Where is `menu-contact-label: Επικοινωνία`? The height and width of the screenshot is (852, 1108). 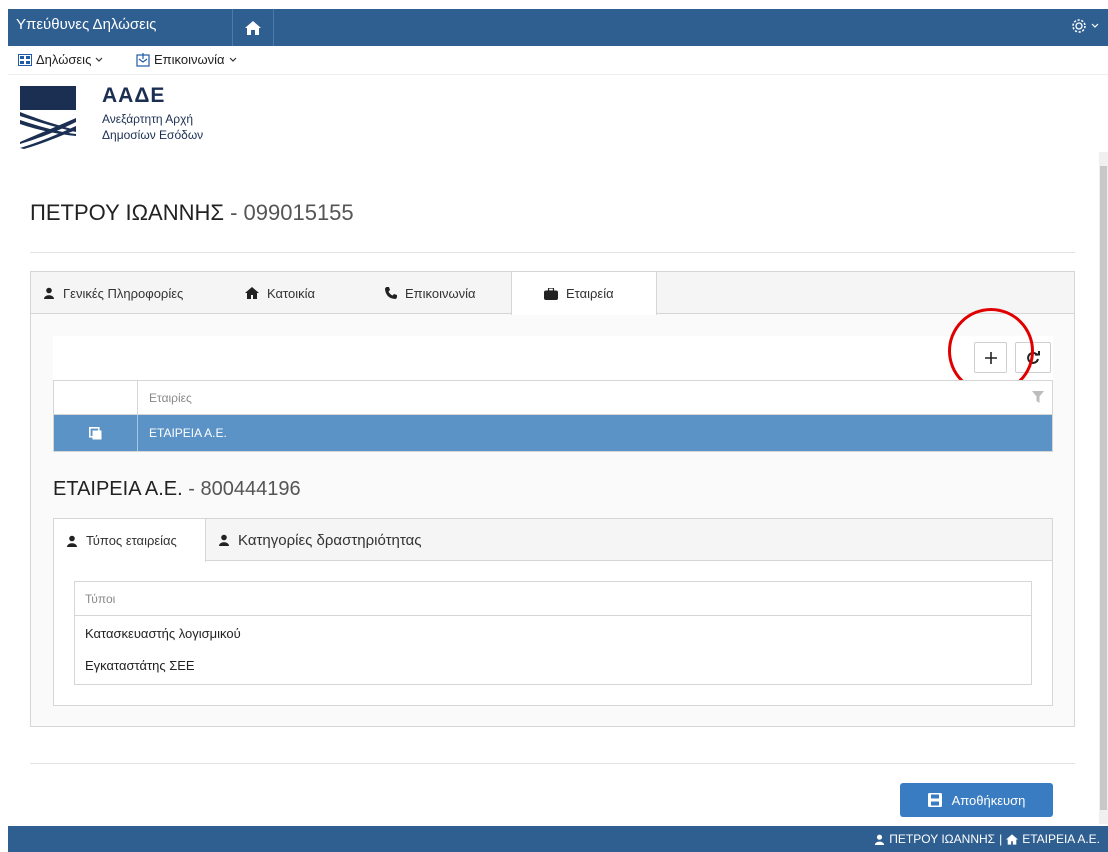 menu-contact-label: Επικοινωνία is located at coordinates (189, 59).